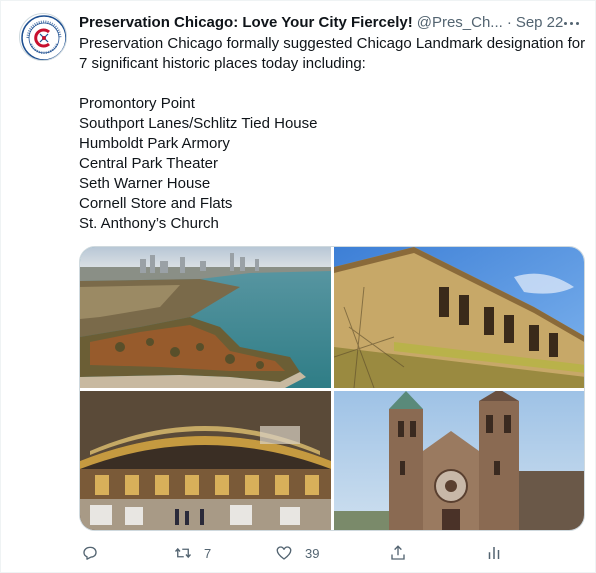 Image resolution: width=596 pixels, height=573 pixels. Describe the element at coordinates (297, 553) in the screenshot. I see `like-button: 39` at that location.